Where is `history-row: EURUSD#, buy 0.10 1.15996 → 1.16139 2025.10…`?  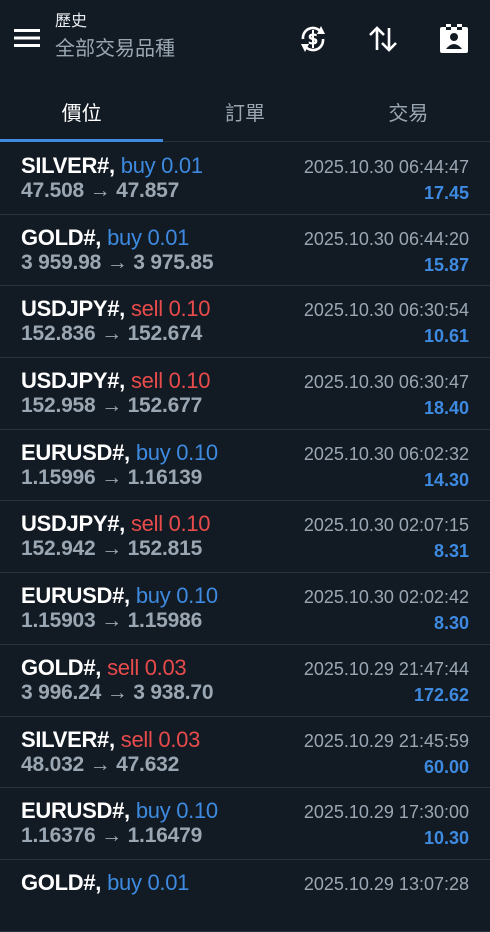 history-row: EURUSD#, buy 0.10 1.15996 → 1.16139 2025.10… is located at coordinates (245, 466).